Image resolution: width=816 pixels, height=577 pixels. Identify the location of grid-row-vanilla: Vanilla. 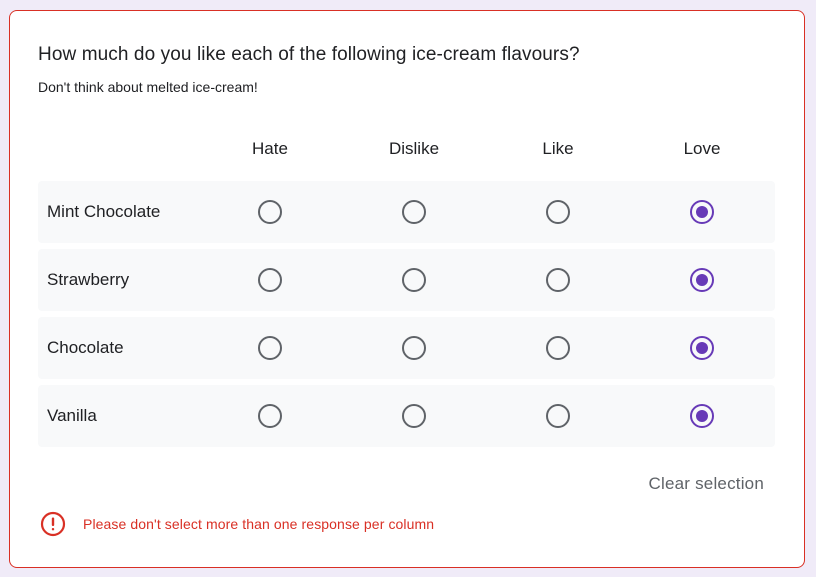
(406, 416).